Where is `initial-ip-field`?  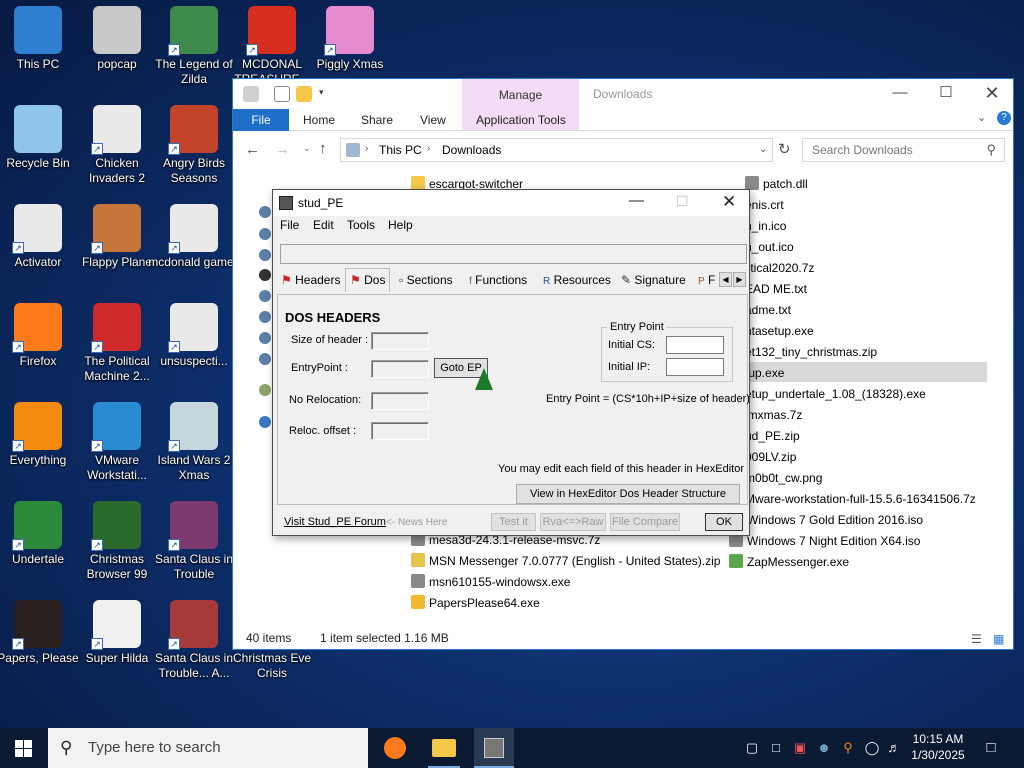
initial-ip-field is located at coordinates (695, 367).